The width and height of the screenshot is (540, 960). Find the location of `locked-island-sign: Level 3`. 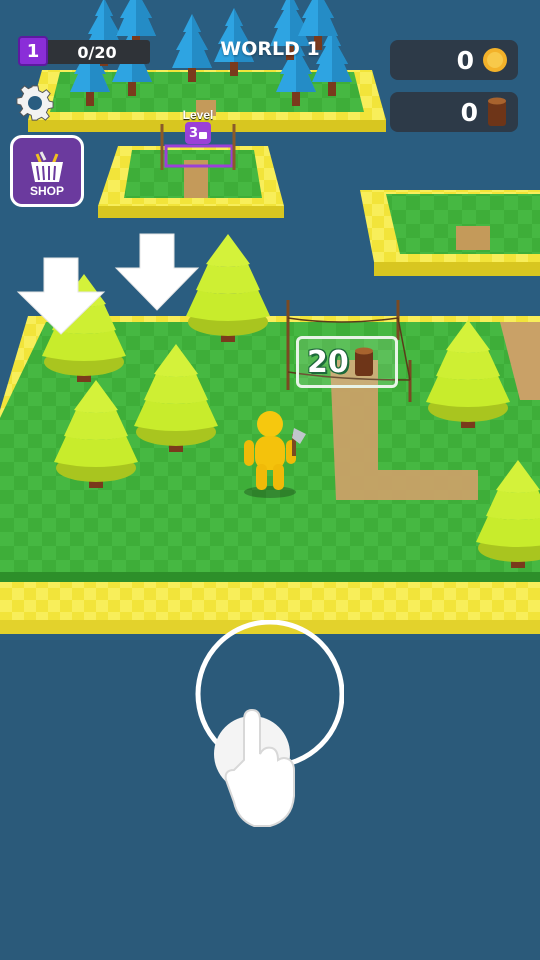

locked-island-sign: Level 3 is located at coordinates (198, 126).